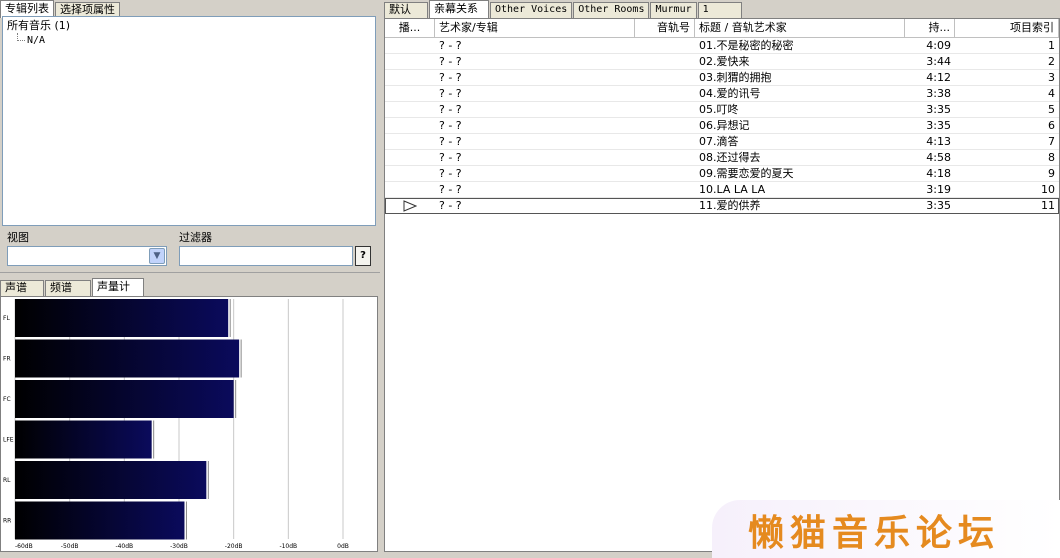 Image resolution: width=1060 pixels, height=558 pixels. I want to click on col-header-title: 标题 / 音轨艺术家, so click(800, 28).